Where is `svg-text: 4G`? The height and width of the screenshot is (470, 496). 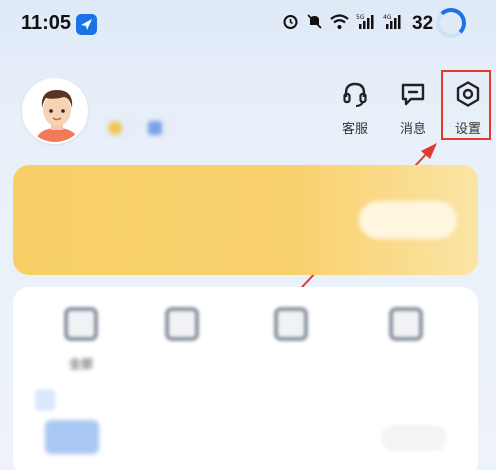 svg-text: 4G is located at coordinates (387, 17).